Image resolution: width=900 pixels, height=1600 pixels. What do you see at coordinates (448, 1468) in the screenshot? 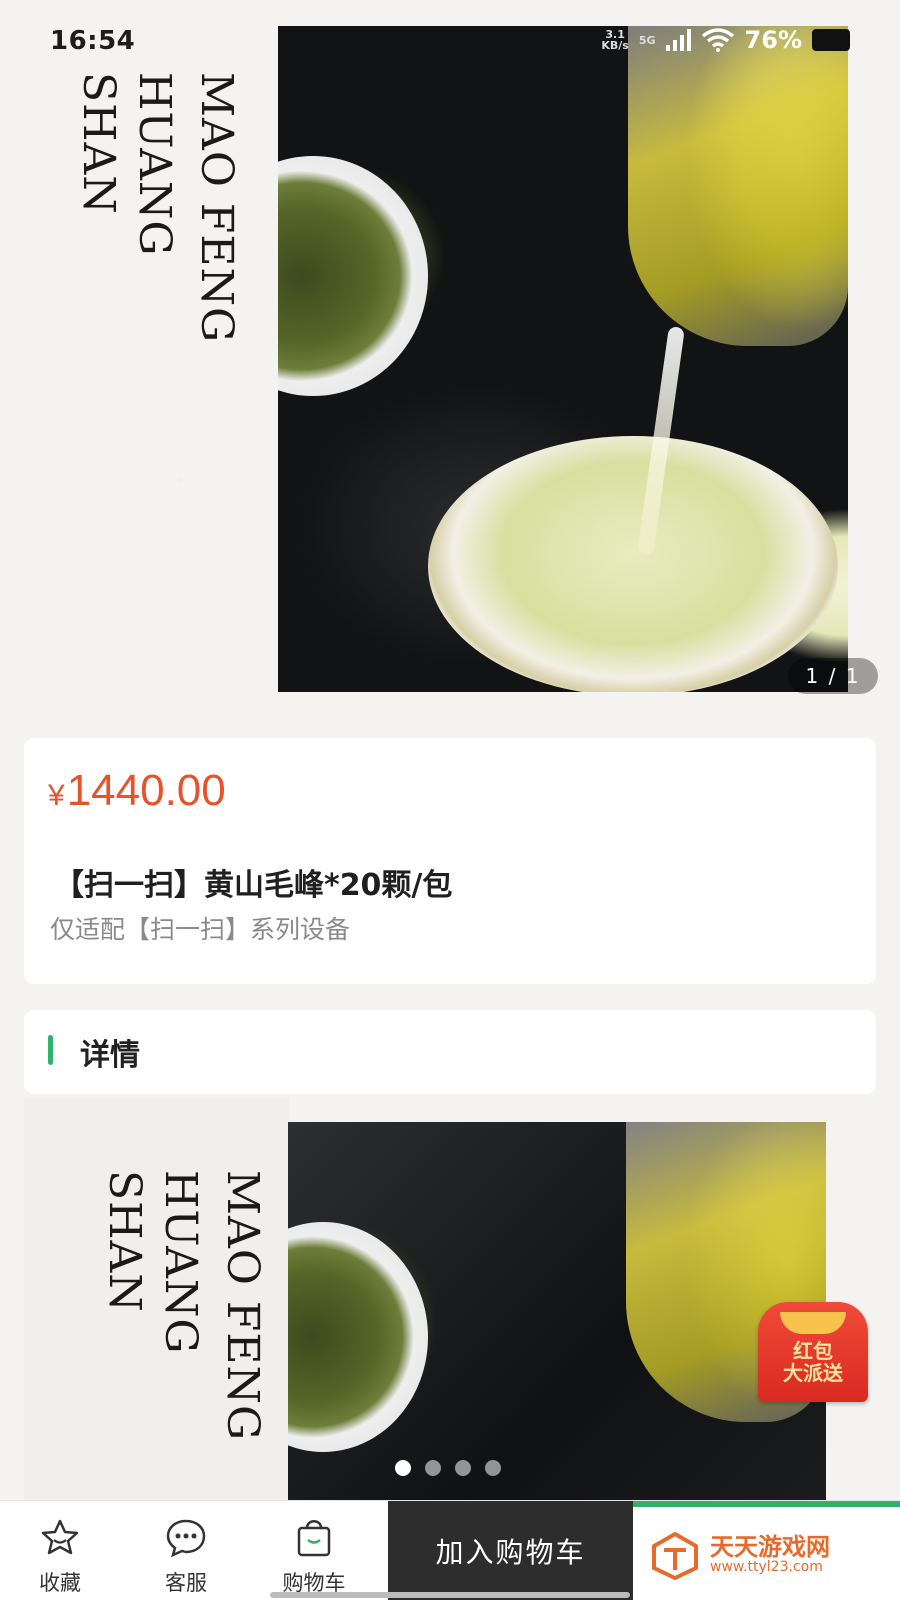
I see `carousel-dots` at bounding box center [448, 1468].